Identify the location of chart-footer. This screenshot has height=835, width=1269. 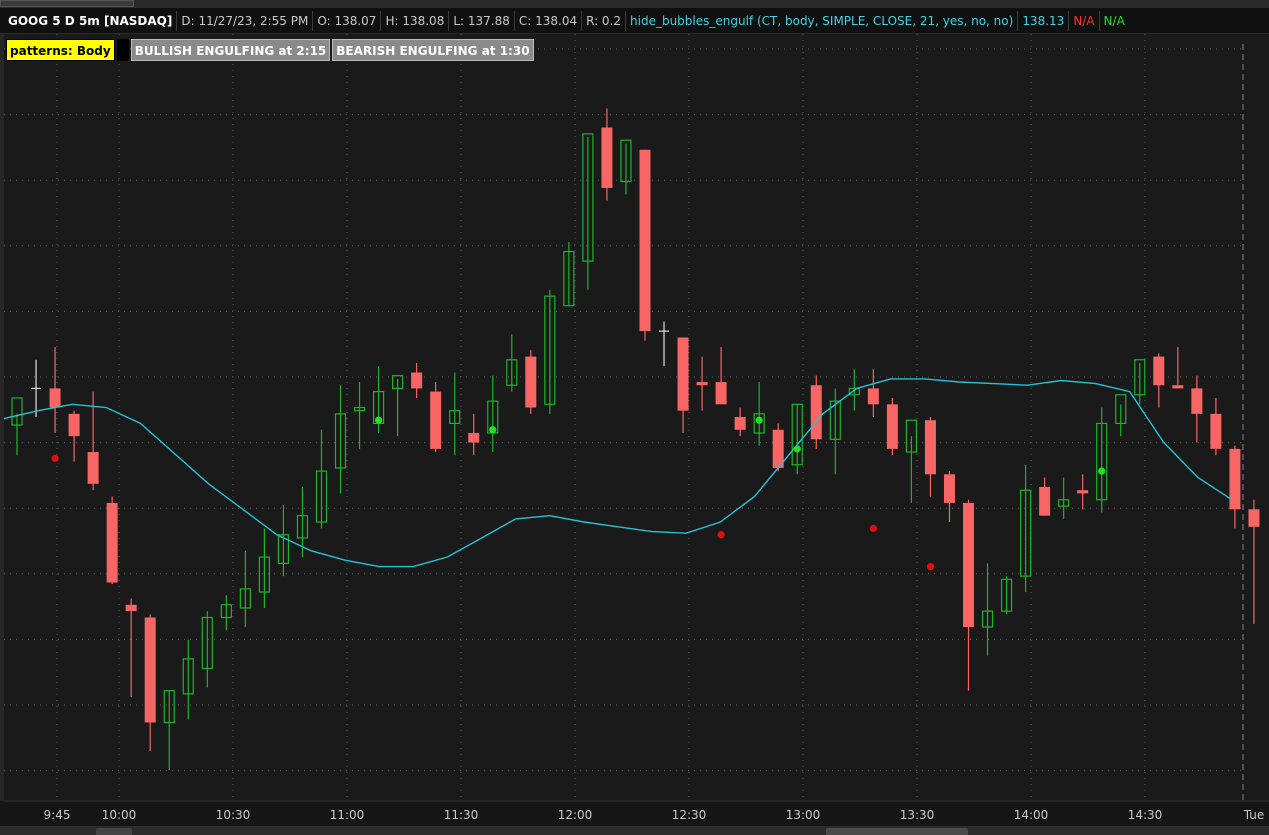
(634, 830).